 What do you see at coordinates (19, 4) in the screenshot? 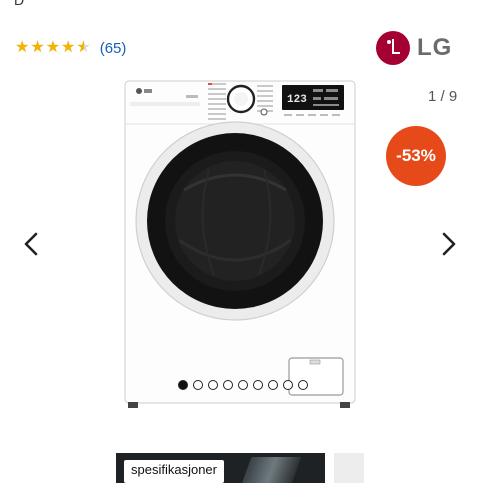
I see `page-heading-fragment: D` at bounding box center [19, 4].